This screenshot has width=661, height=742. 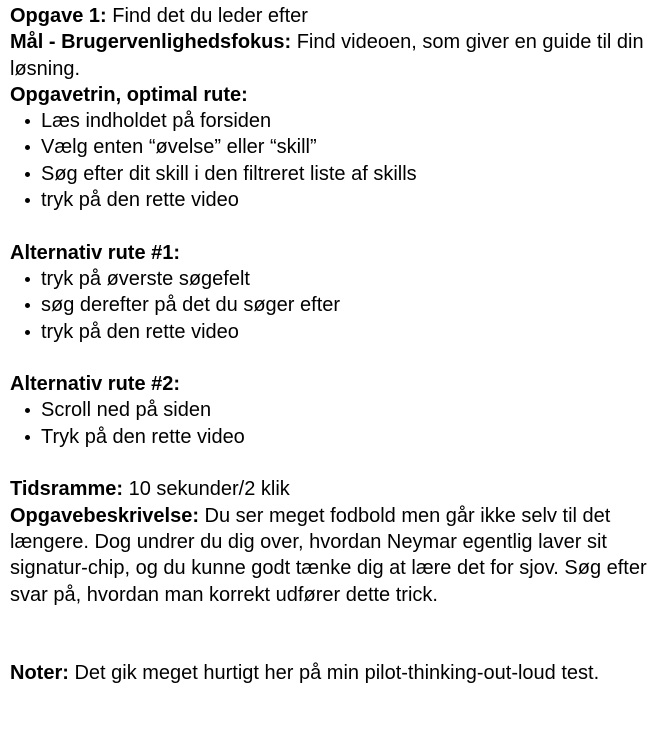 What do you see at coordinates (151, 42) in the screenshot?
I see `task-goal-label: Mål - Brugervenlighedsfokus:` at bounding box center [151, 42].